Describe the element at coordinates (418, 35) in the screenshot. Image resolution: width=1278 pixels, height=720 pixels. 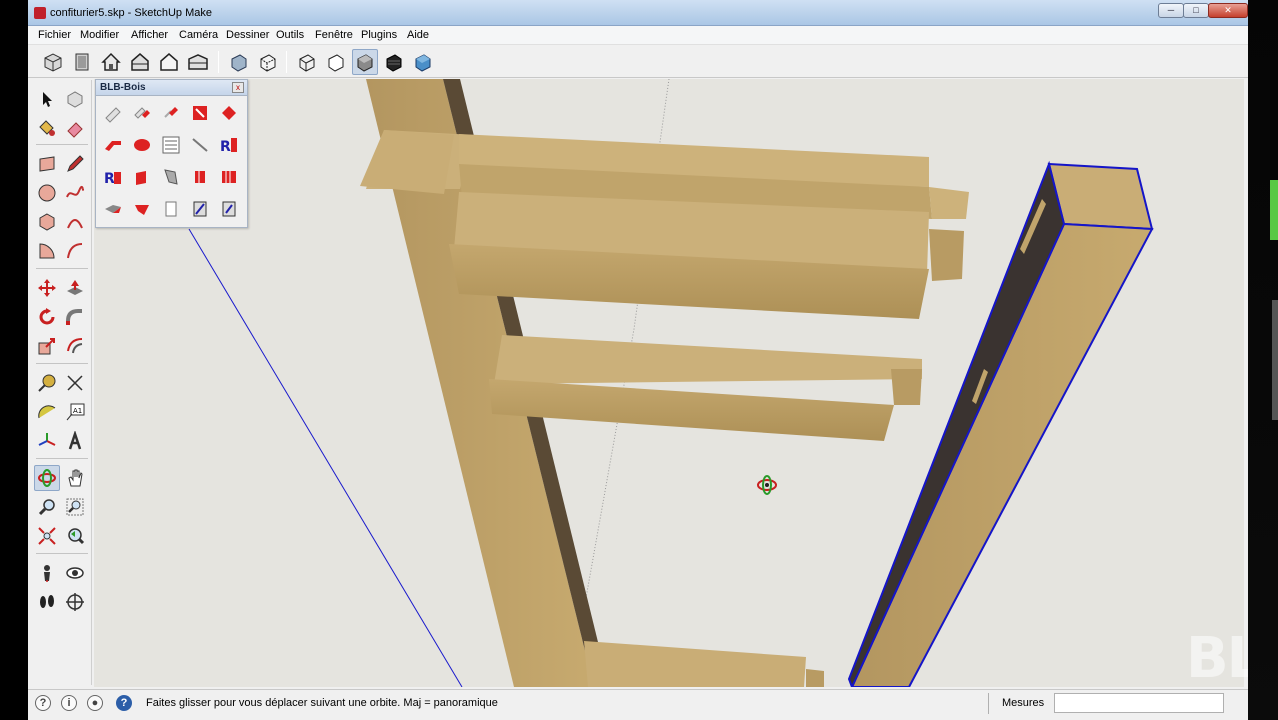
I see `menu-aide: Aide` at that location.